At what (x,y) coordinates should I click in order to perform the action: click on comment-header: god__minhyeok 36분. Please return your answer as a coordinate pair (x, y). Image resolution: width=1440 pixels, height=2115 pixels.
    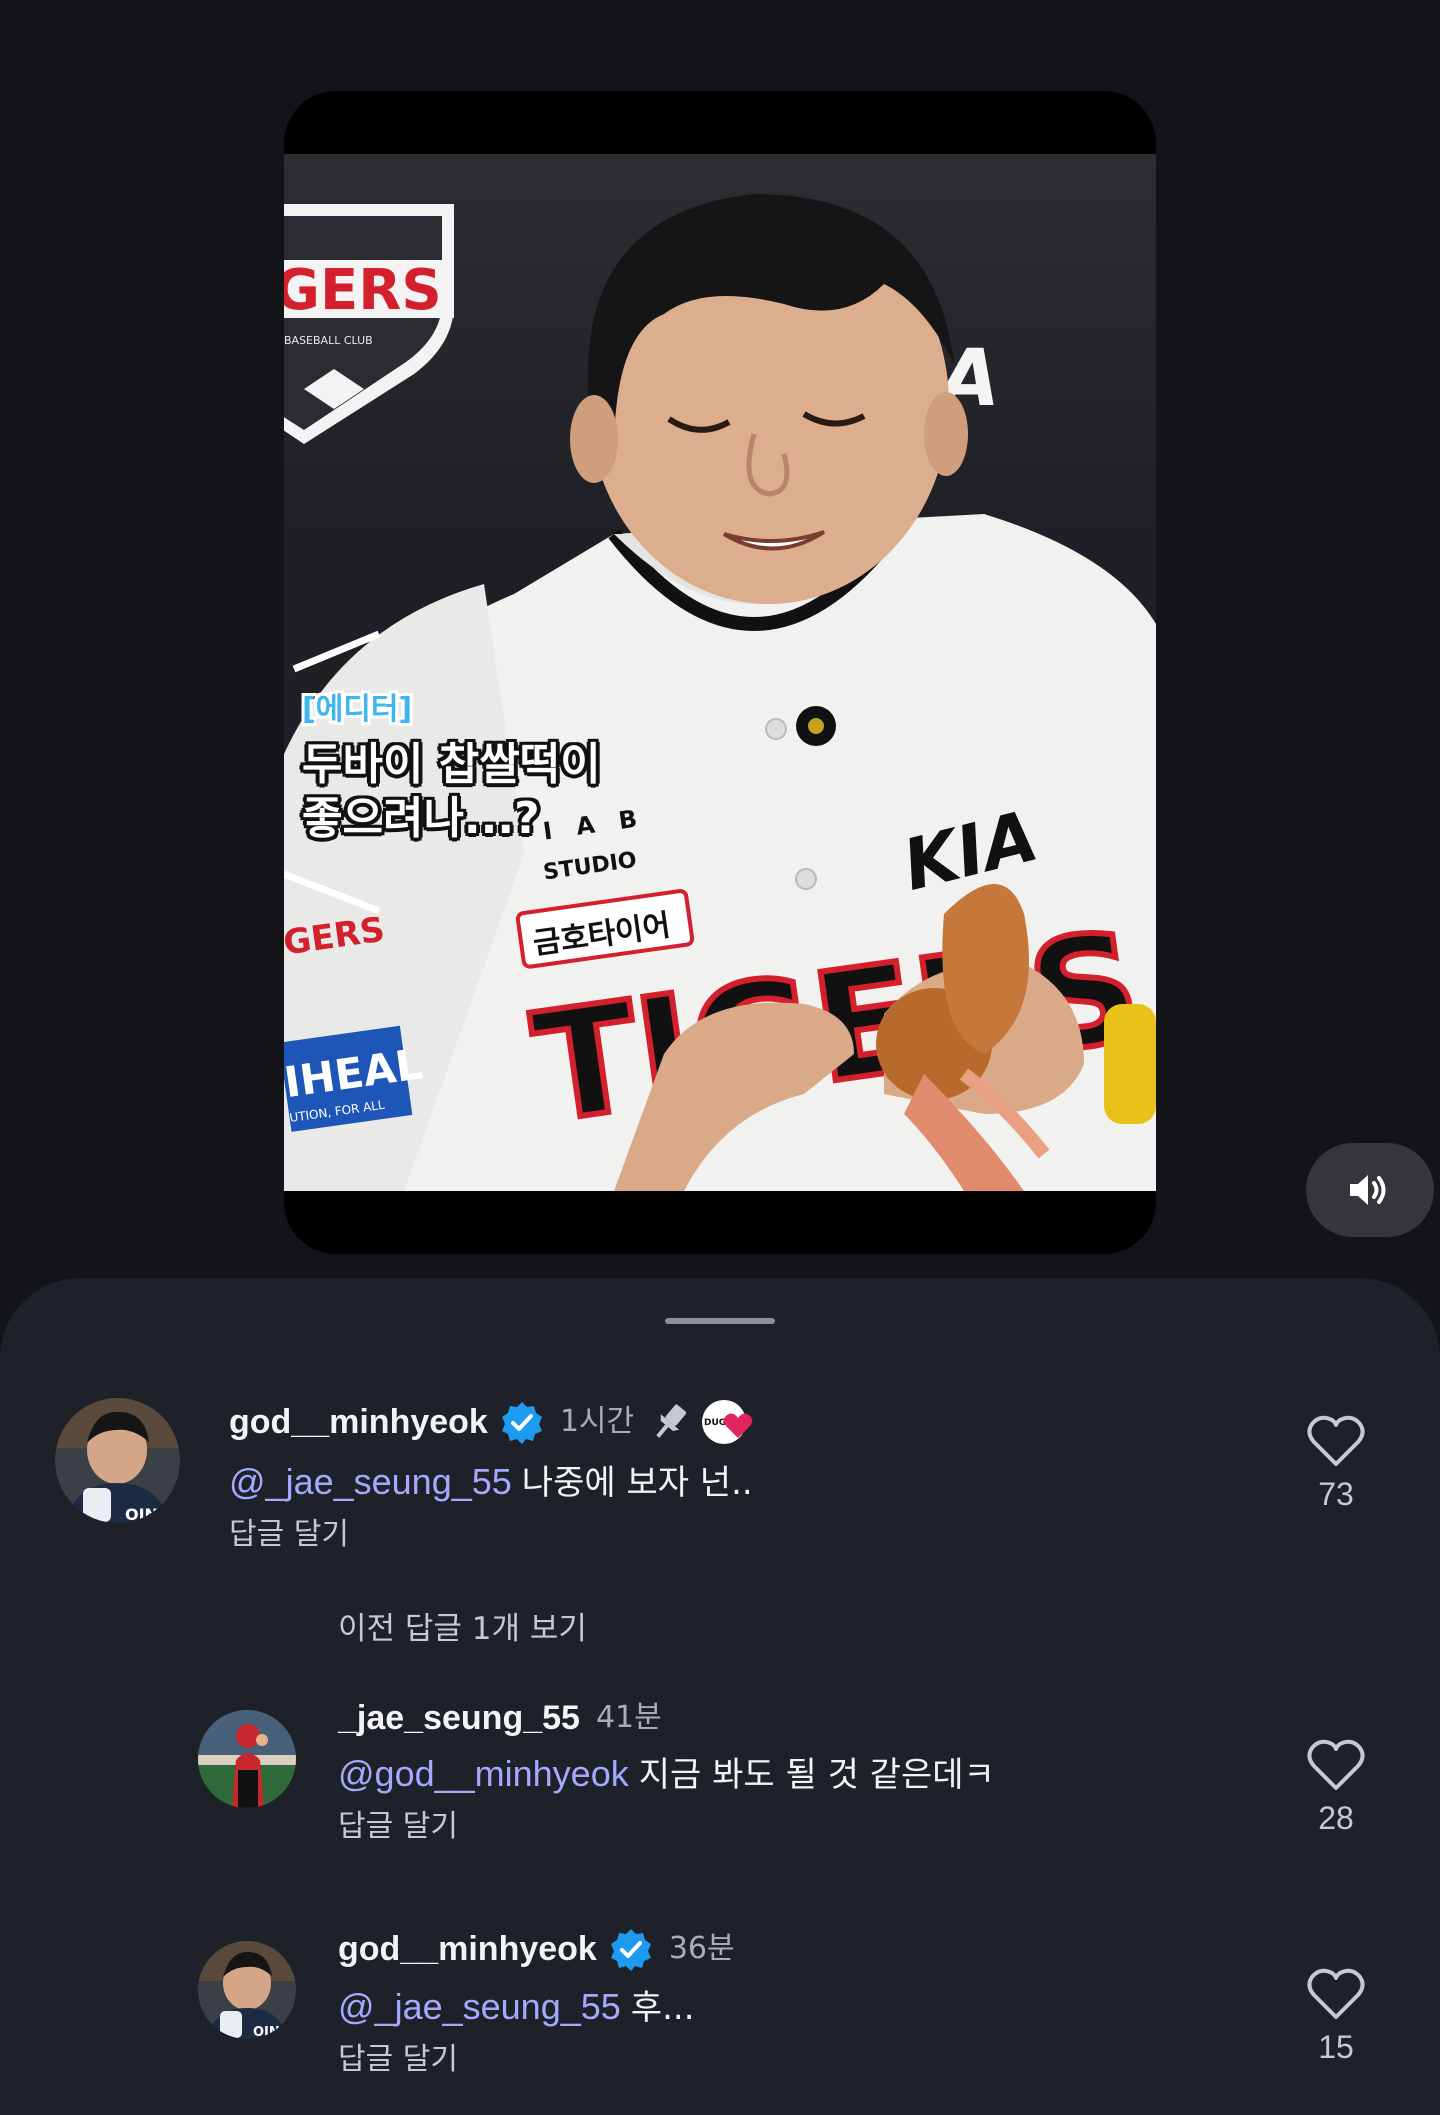
    Looking at the image, I should click on (536, 1949).